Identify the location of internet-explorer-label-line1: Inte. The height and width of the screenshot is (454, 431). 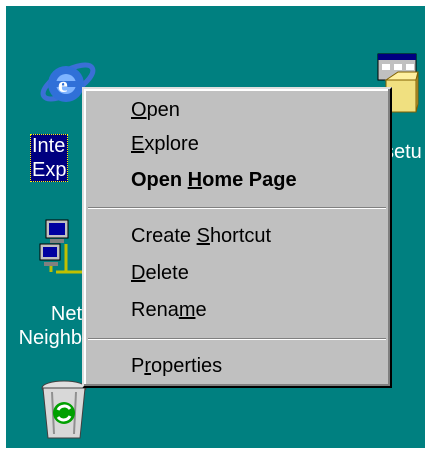
(49, 146).